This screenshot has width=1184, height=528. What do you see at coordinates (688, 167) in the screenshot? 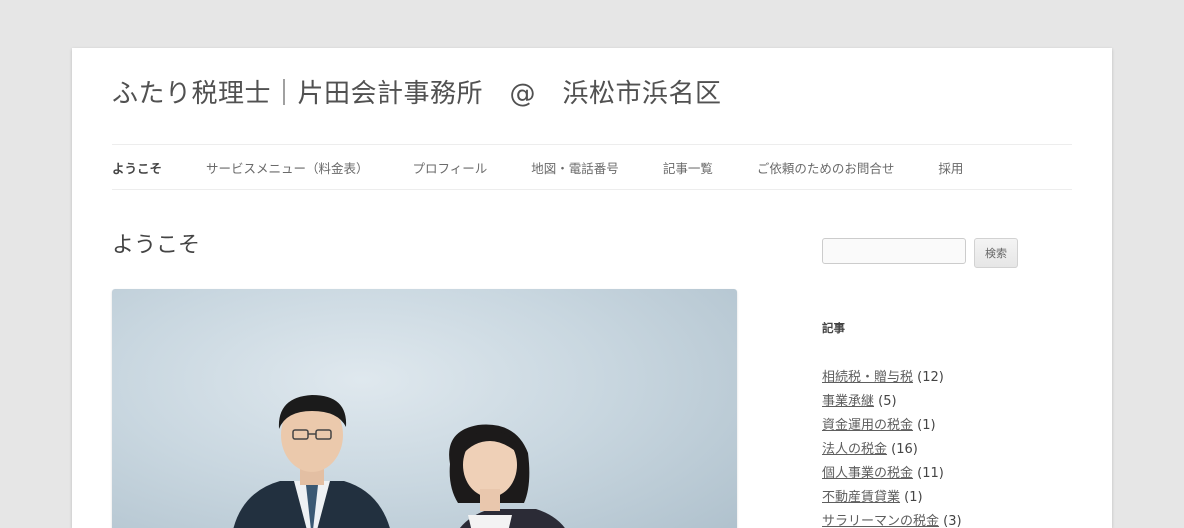
I see `nav-item-articles: 記事一覧` at bounding box center [688, 167].